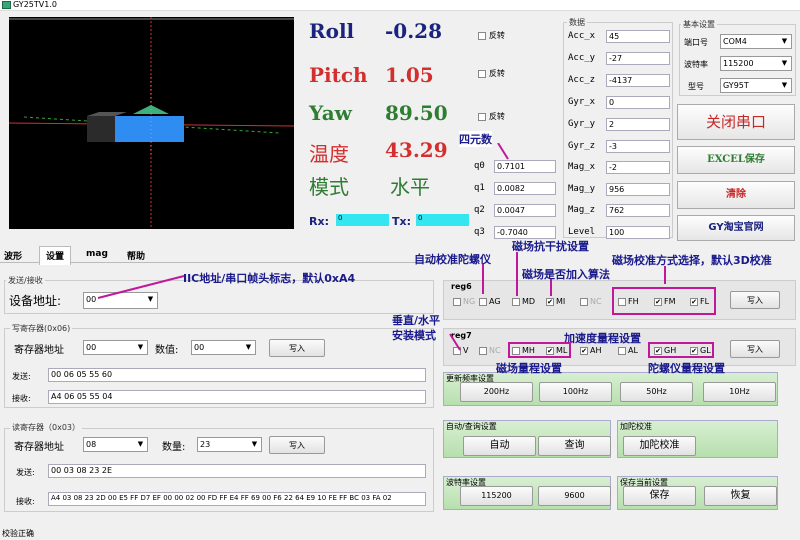 The height and width of the screenshot is (540, 800). Describe the element at coordinates (638, 58) in the screenshot. I see `sensor-acc-y-field: -27` at that location.